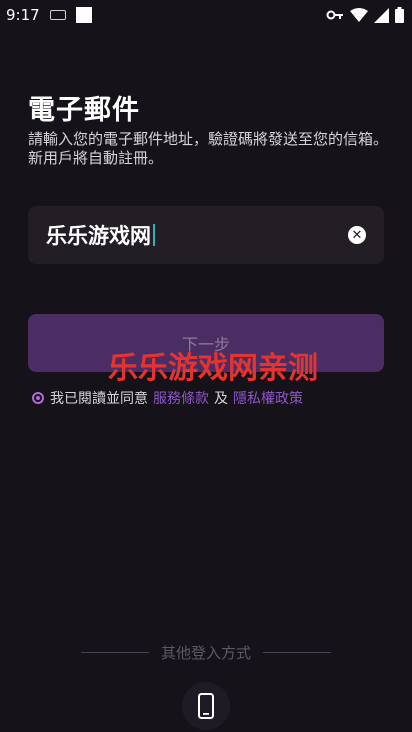  I want to click on agree-radio, so click(38, 398).